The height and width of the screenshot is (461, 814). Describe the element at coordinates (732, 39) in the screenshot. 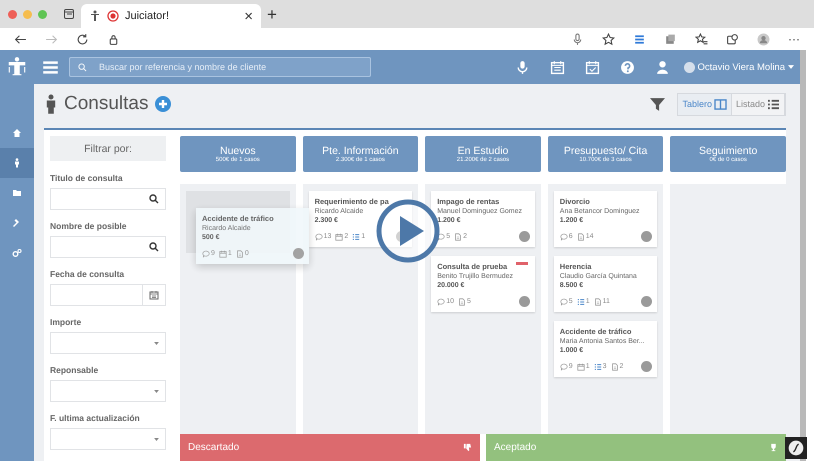

I see `collections-icon` at that location.